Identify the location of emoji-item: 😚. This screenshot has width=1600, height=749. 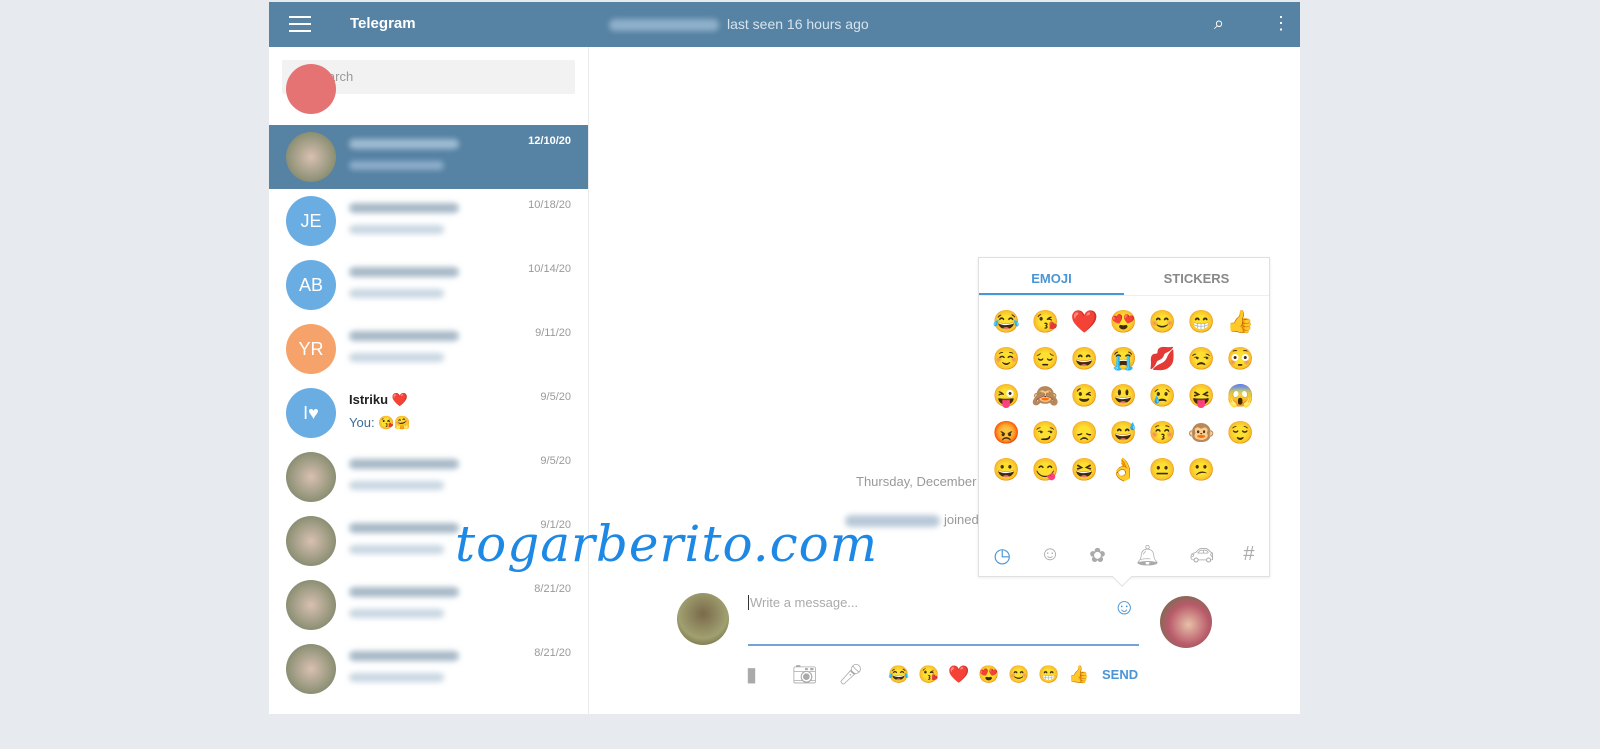
(1162, 433).